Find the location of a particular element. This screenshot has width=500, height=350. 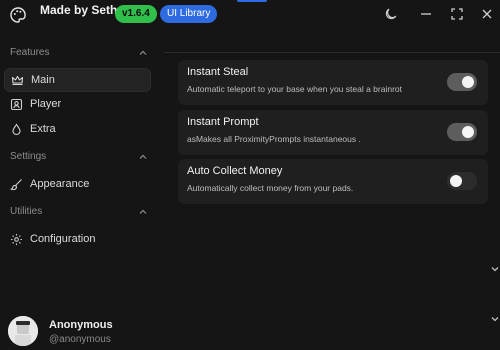

section-features: Features is located at coordinates (80, 55).